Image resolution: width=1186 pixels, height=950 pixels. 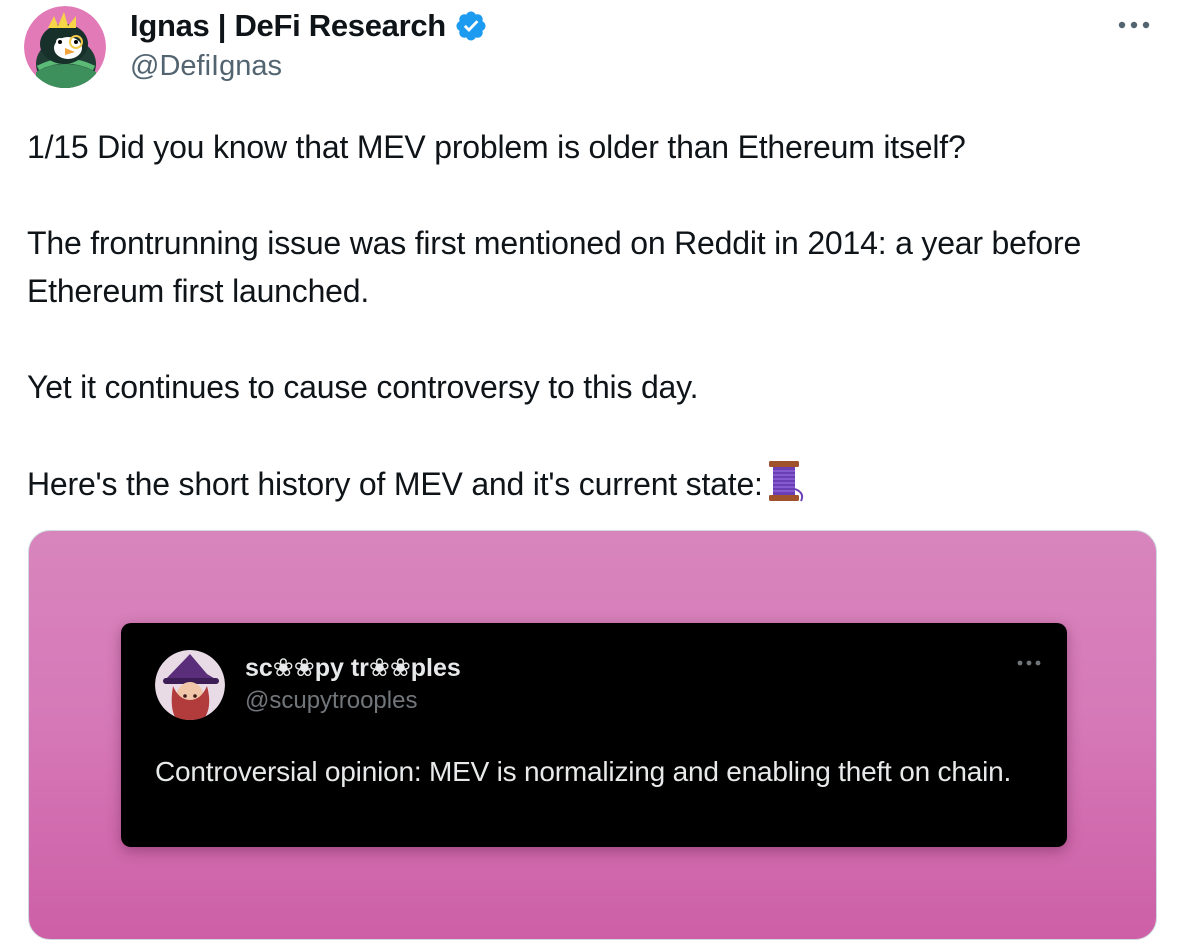 What do you see at coordinates (206, 66) in the screenshot?
I see `author-handle: @DefiIgnas` at bounding box center [206, 66].